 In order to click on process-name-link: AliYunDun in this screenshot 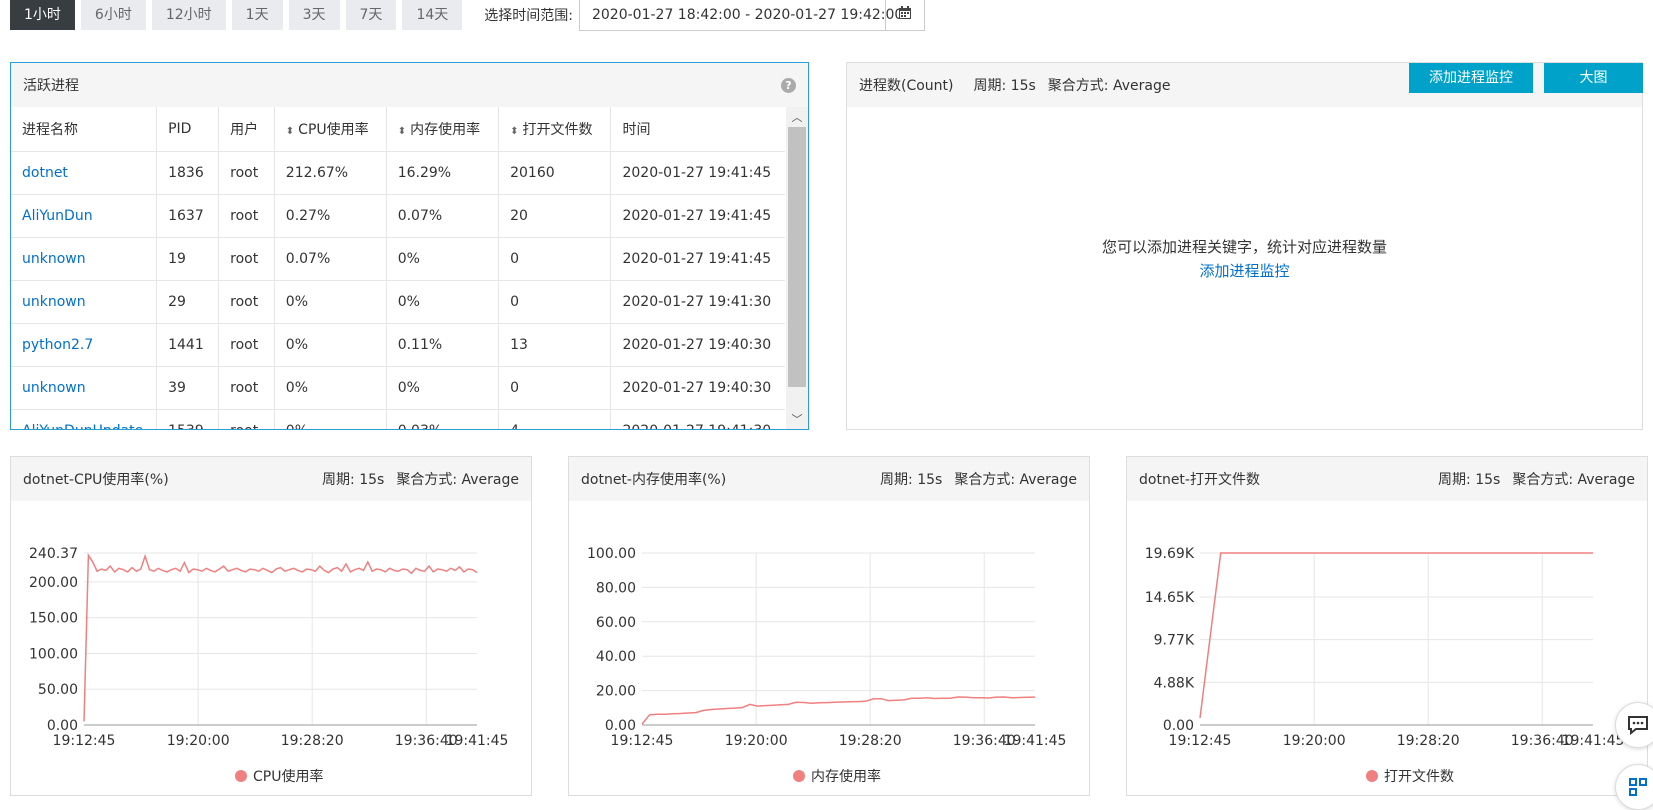, I will do `click(84, 216)`.